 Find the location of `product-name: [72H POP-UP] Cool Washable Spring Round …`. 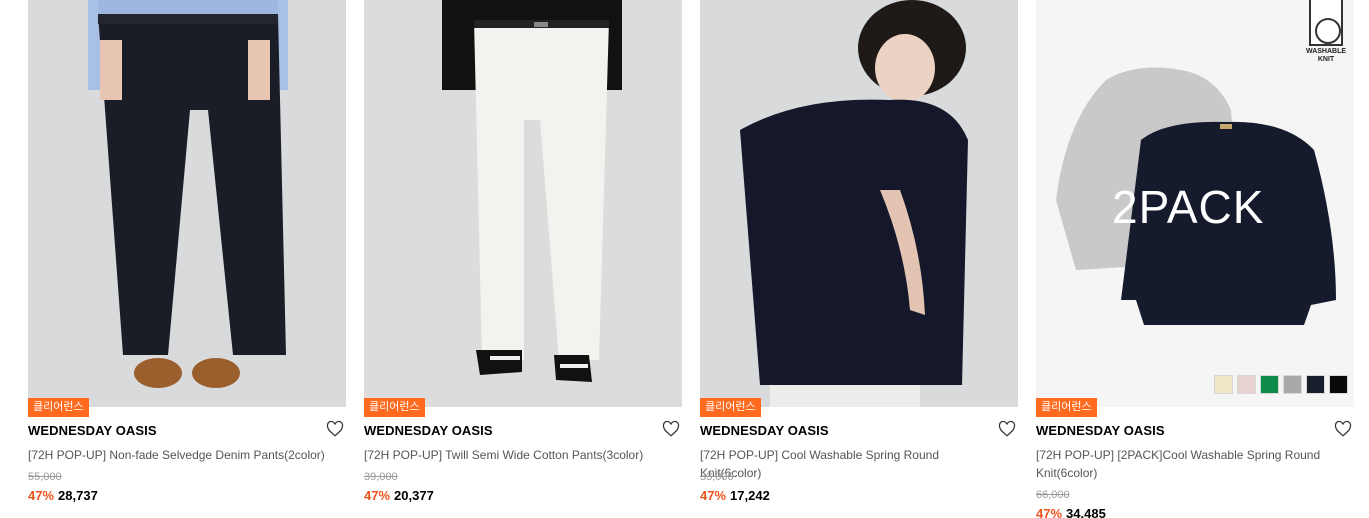

product-name: [72H POP-UP] Cool Washable Spring Round … is located at coordinates (850, 464).